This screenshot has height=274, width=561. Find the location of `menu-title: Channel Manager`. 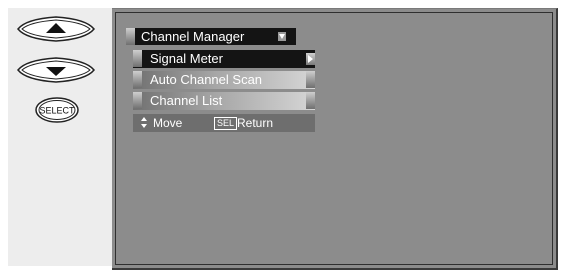

menu-title: Channel Manager is located at coordinates (211, 36).